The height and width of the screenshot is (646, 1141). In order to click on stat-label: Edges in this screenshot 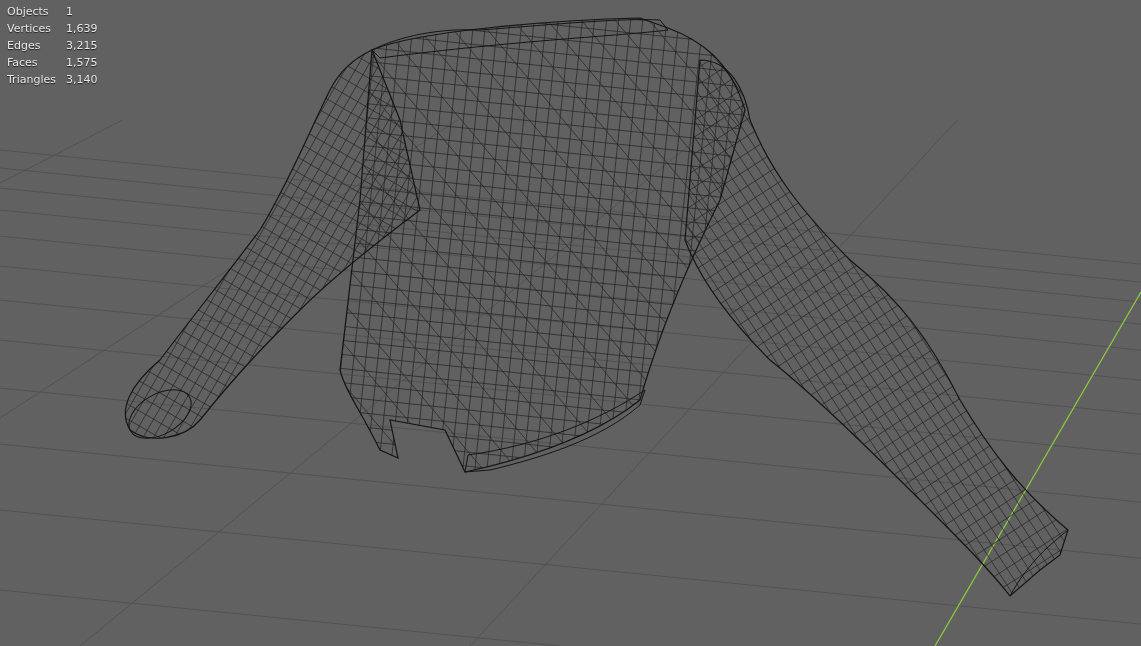, I will do `click(24, 46)`.